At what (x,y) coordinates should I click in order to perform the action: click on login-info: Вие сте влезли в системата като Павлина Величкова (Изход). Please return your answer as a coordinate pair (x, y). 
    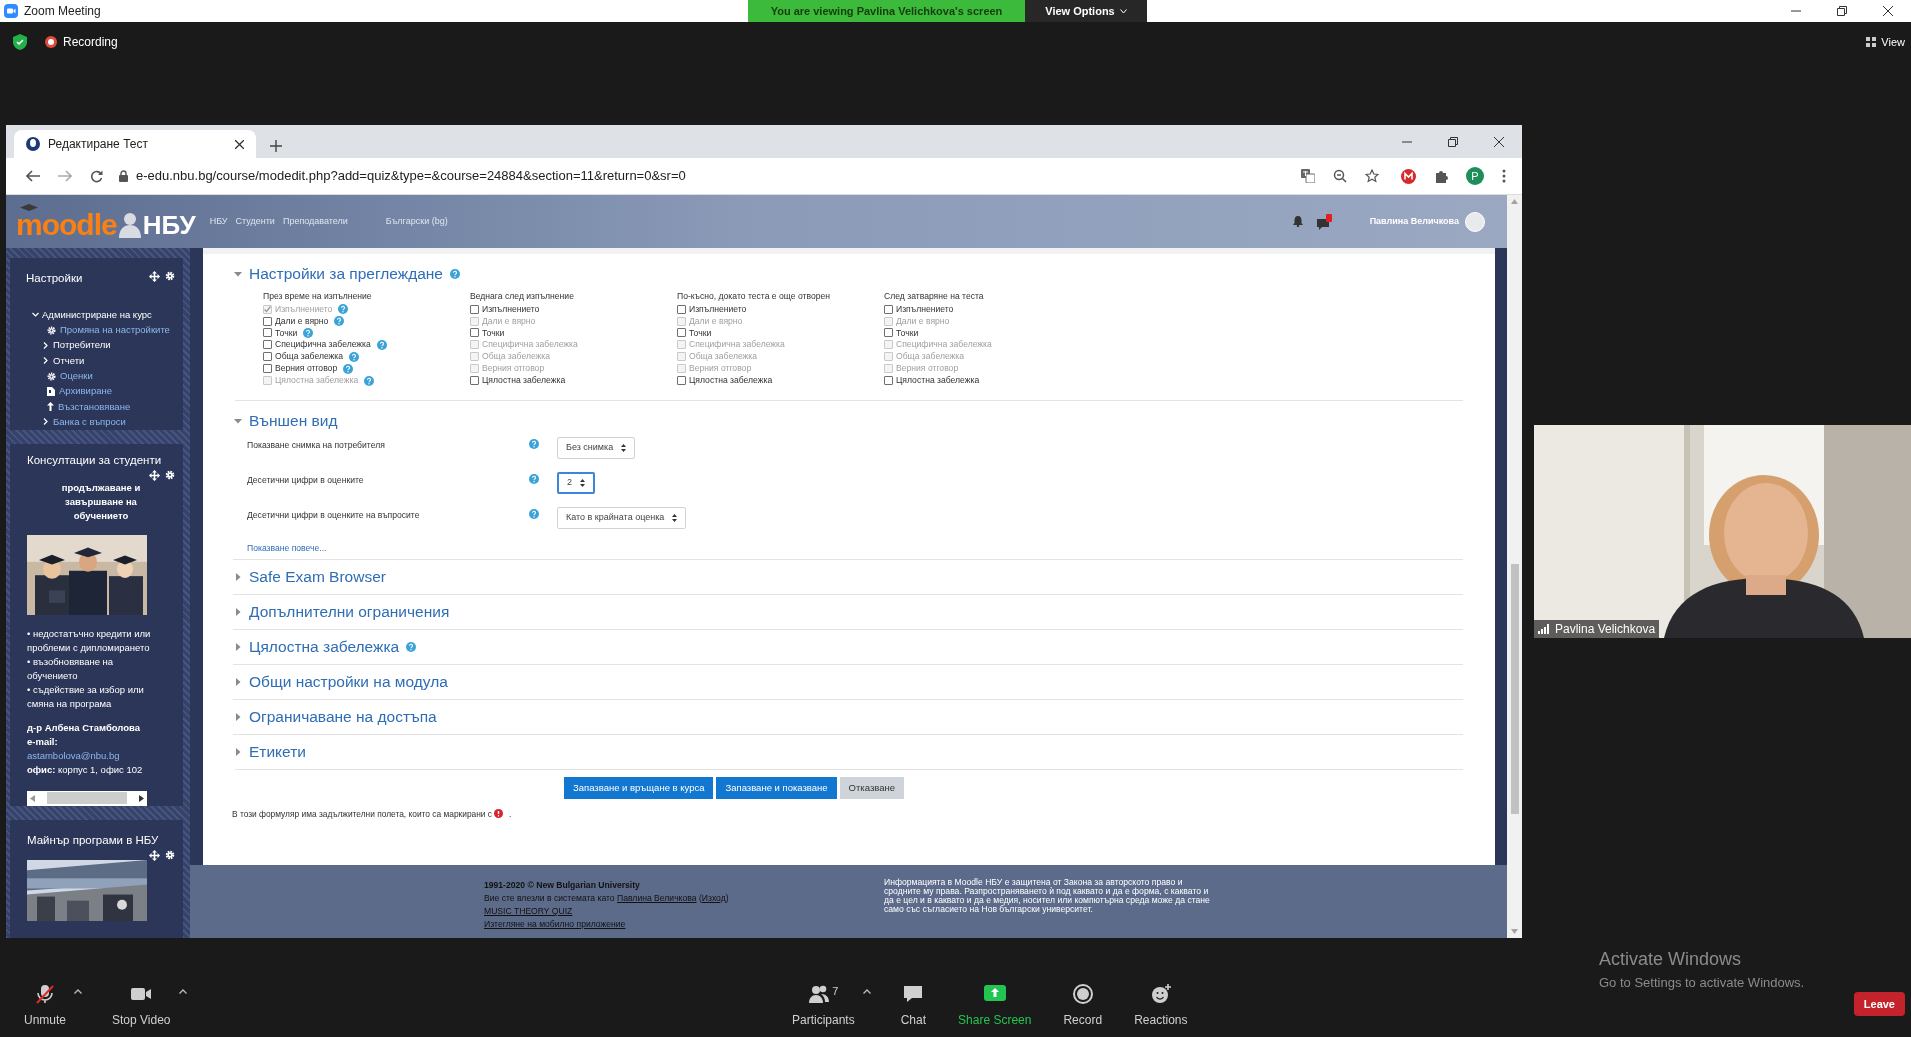
    Looking at the image, I should click on (607, 898).